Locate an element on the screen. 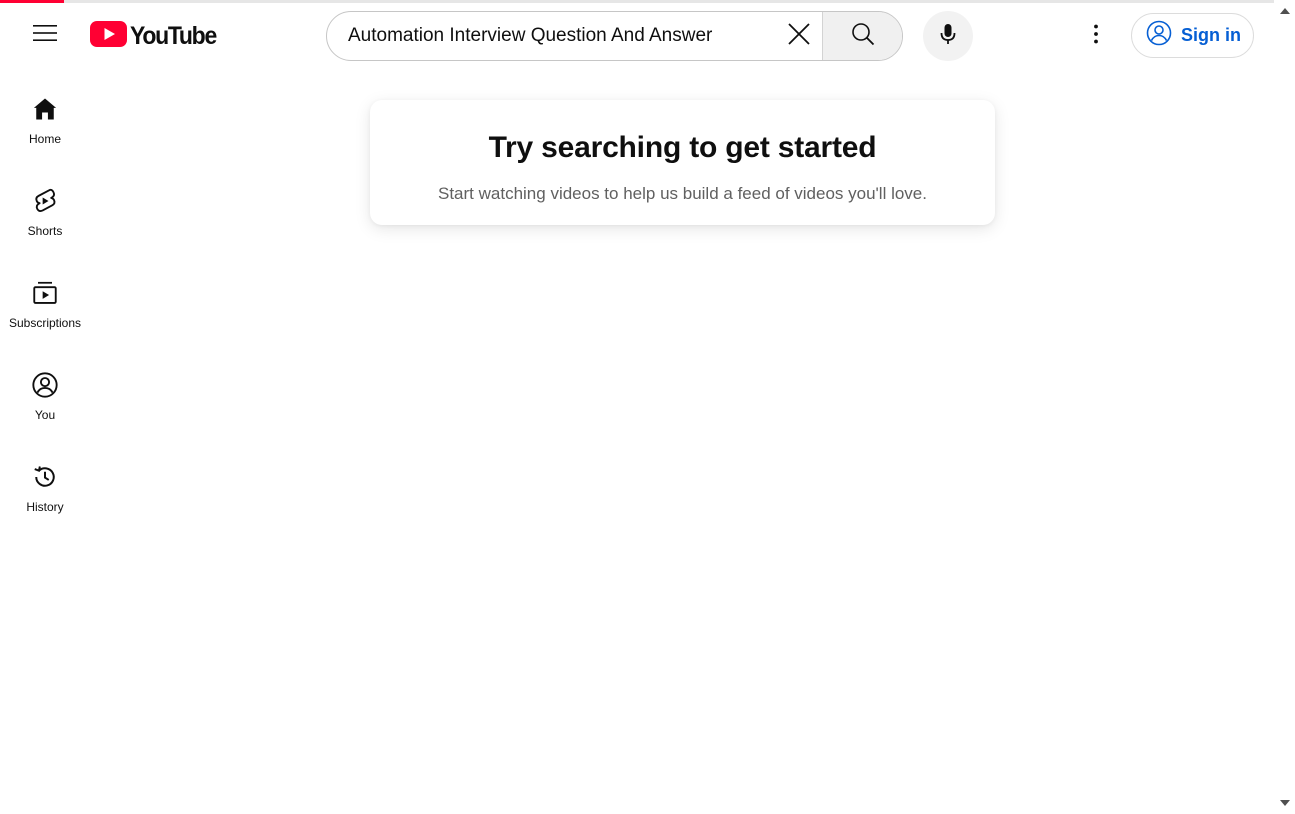 This screenshot has width=1295, height=814. sidebar-item-label: Shorts is located at coordinates (45, 231).